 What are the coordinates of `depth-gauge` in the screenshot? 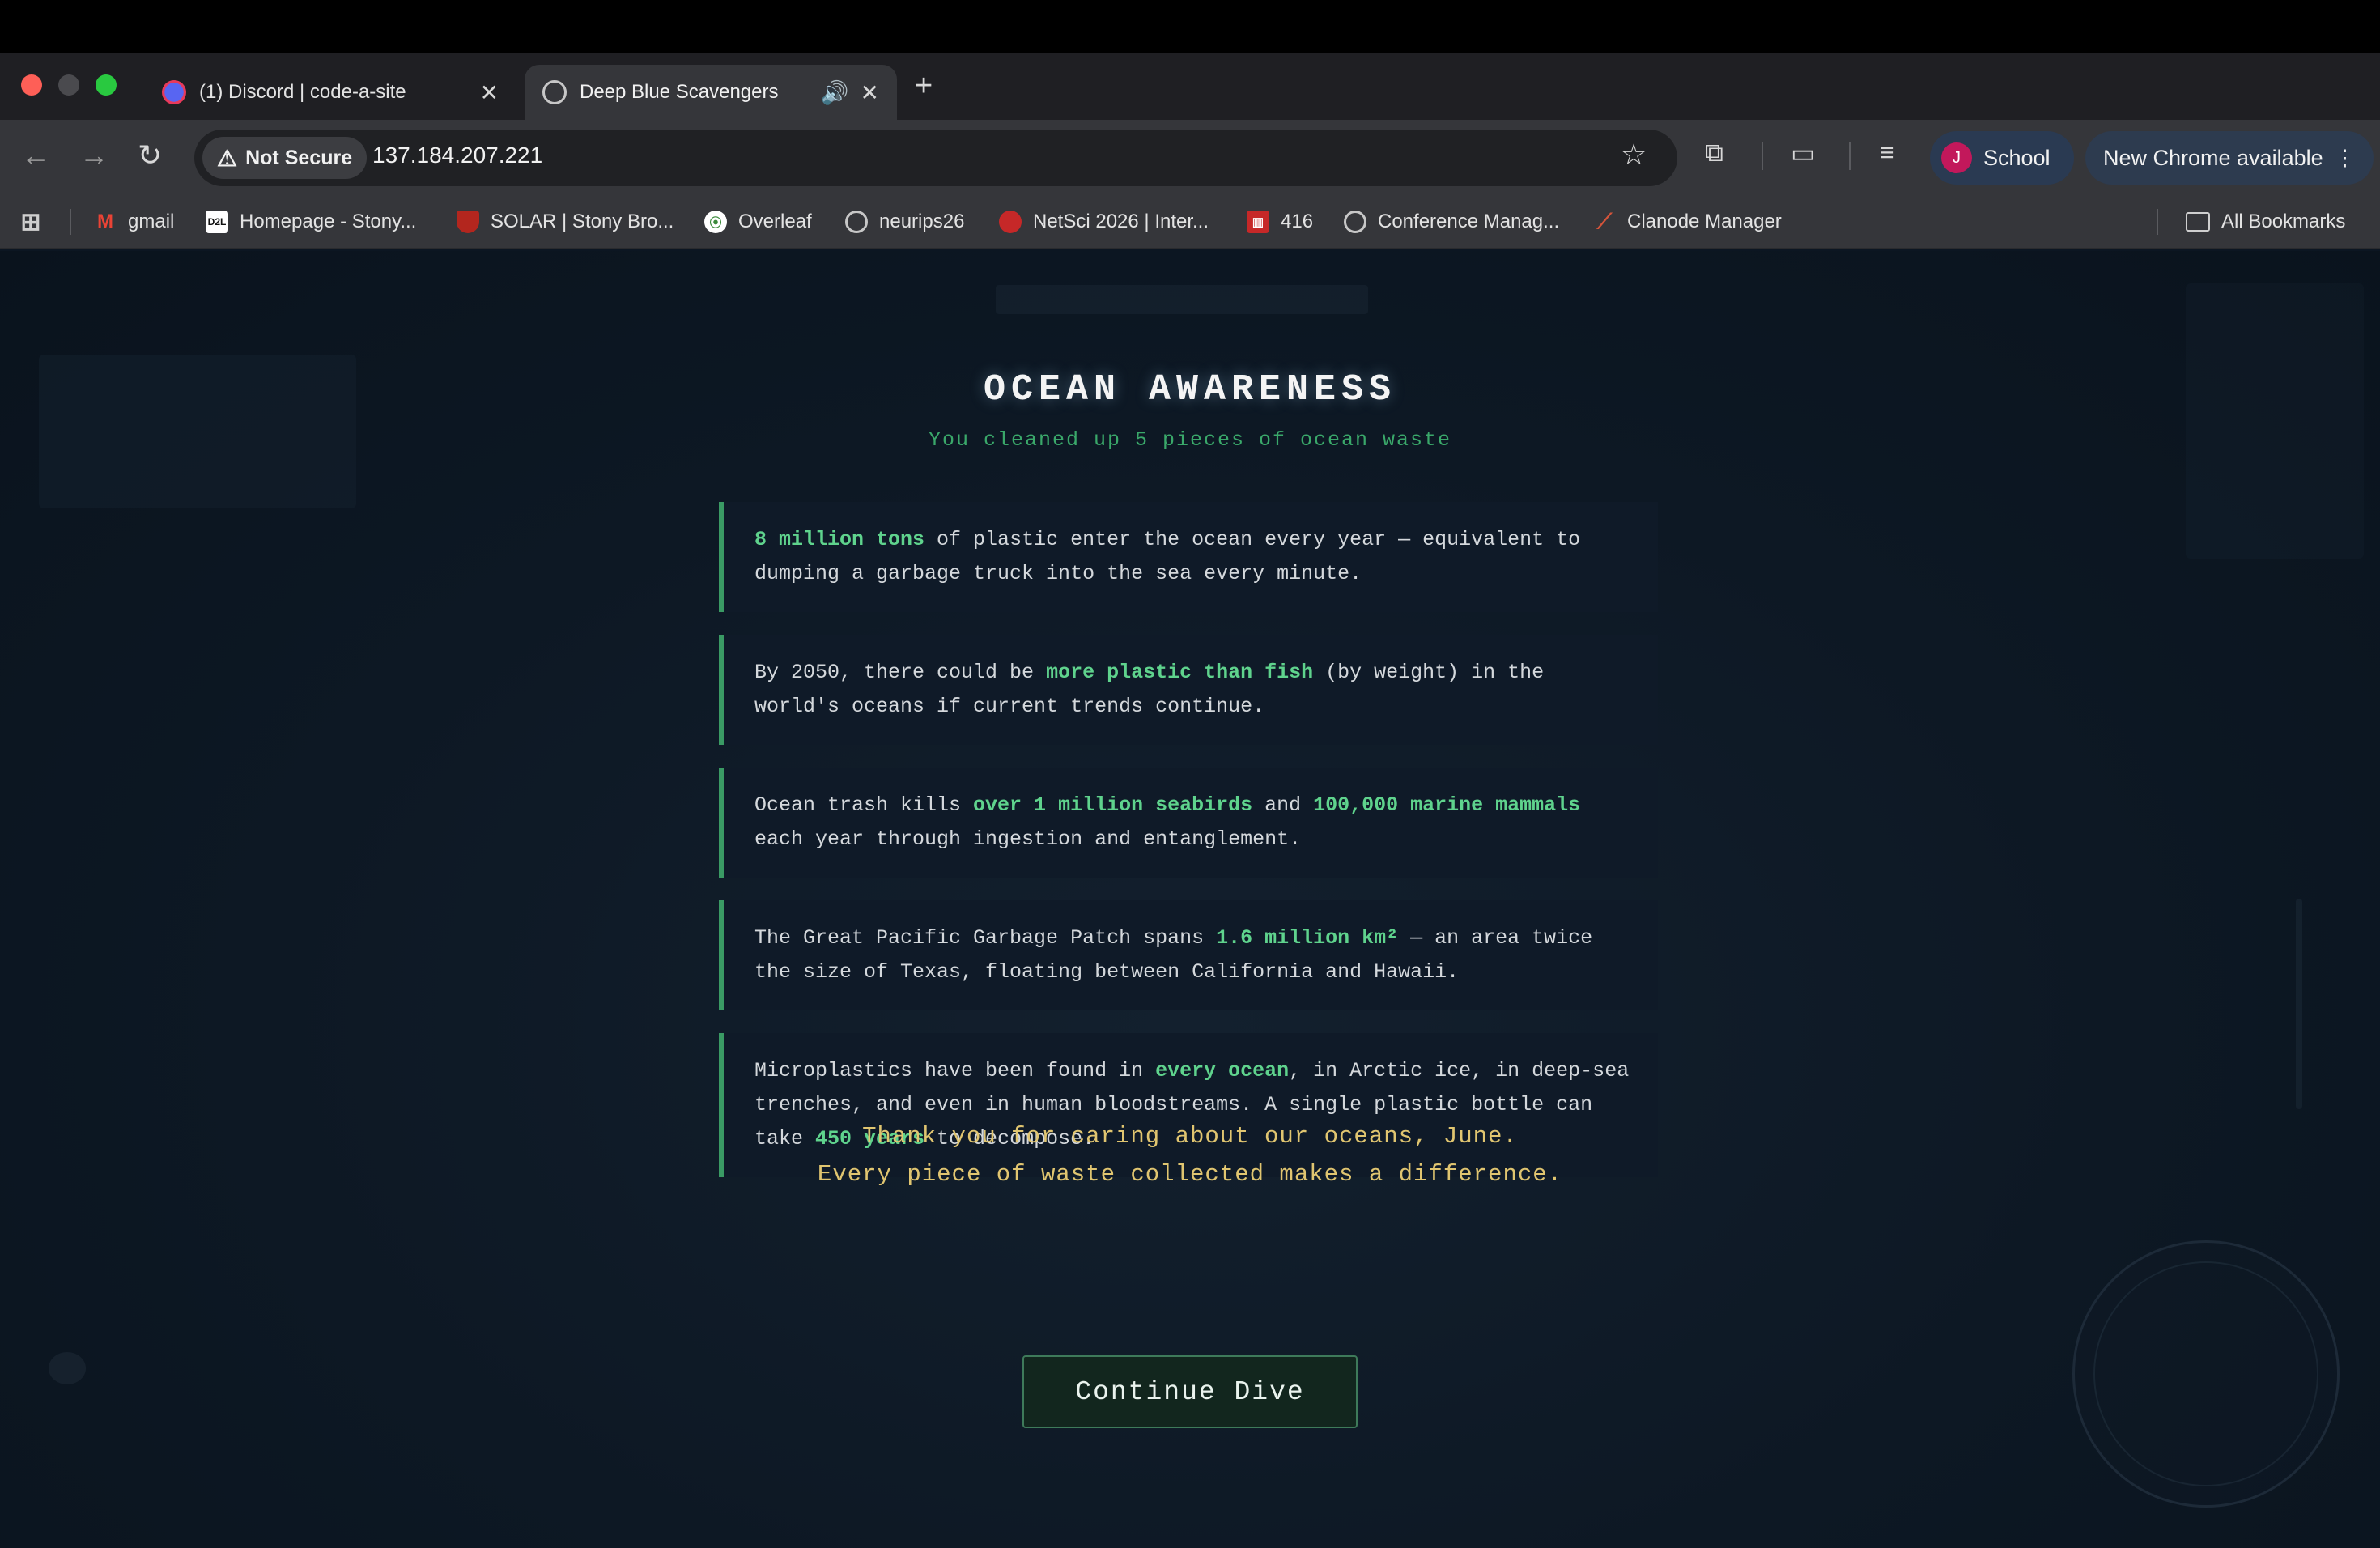 It's located at (2299, 1004).